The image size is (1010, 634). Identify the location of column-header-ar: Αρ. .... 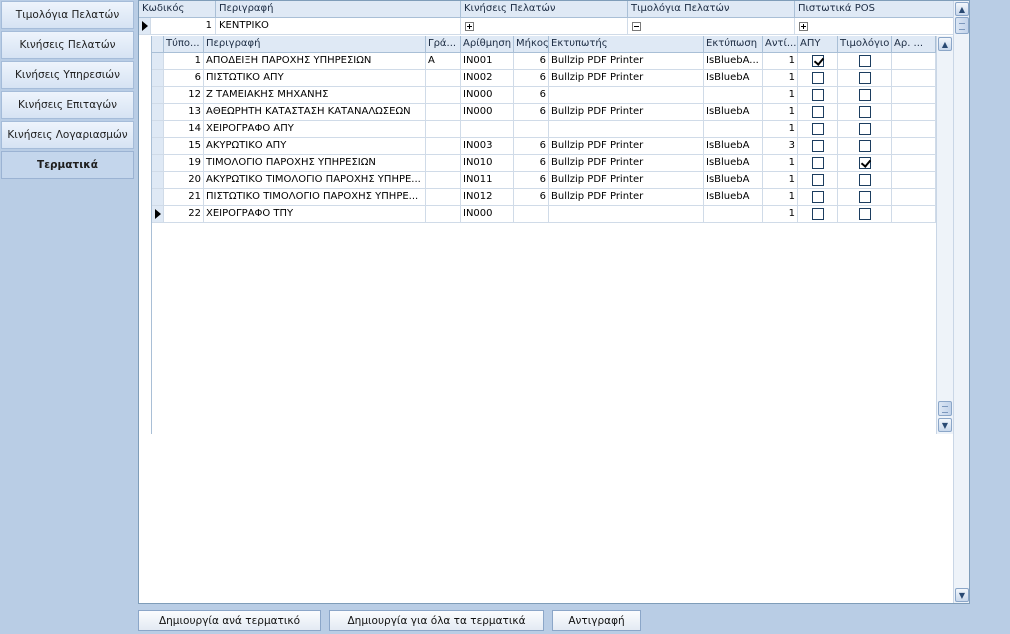
(914, 44).